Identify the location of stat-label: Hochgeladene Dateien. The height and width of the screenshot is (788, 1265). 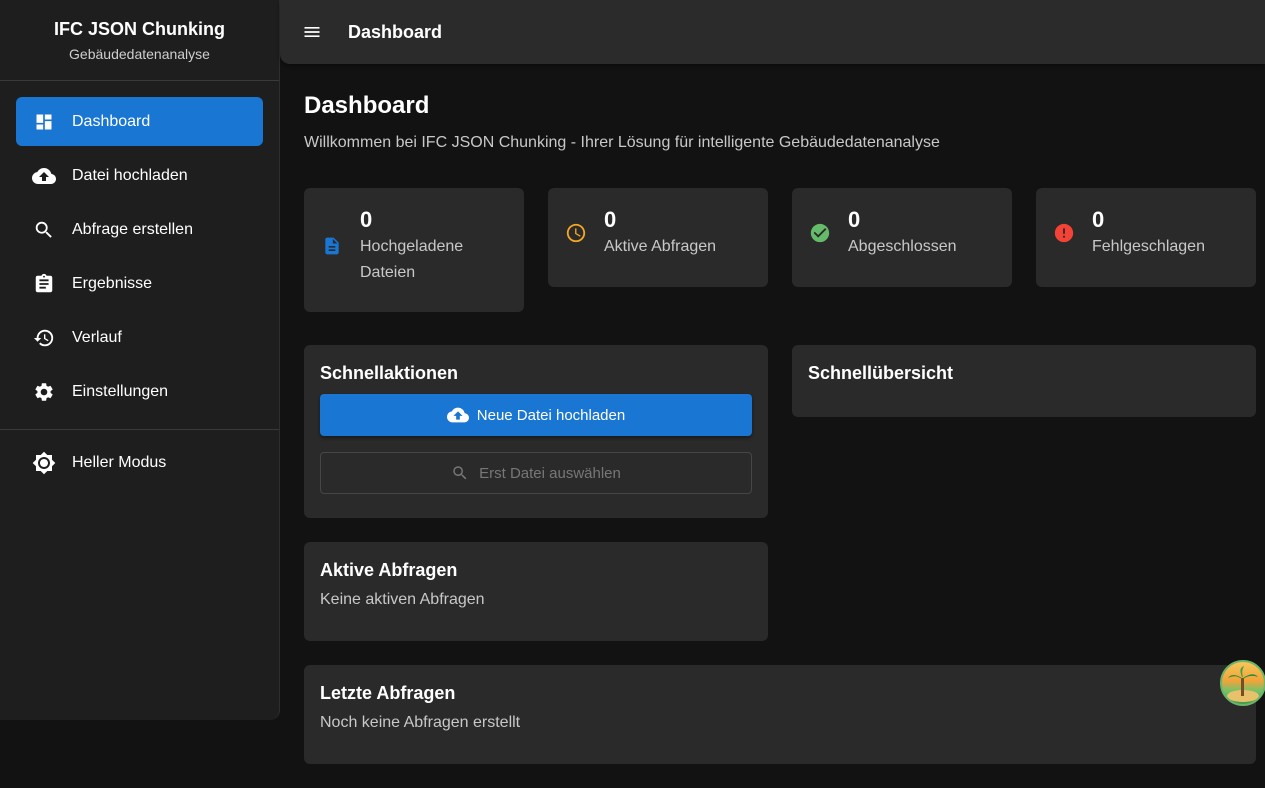
(412, 259).